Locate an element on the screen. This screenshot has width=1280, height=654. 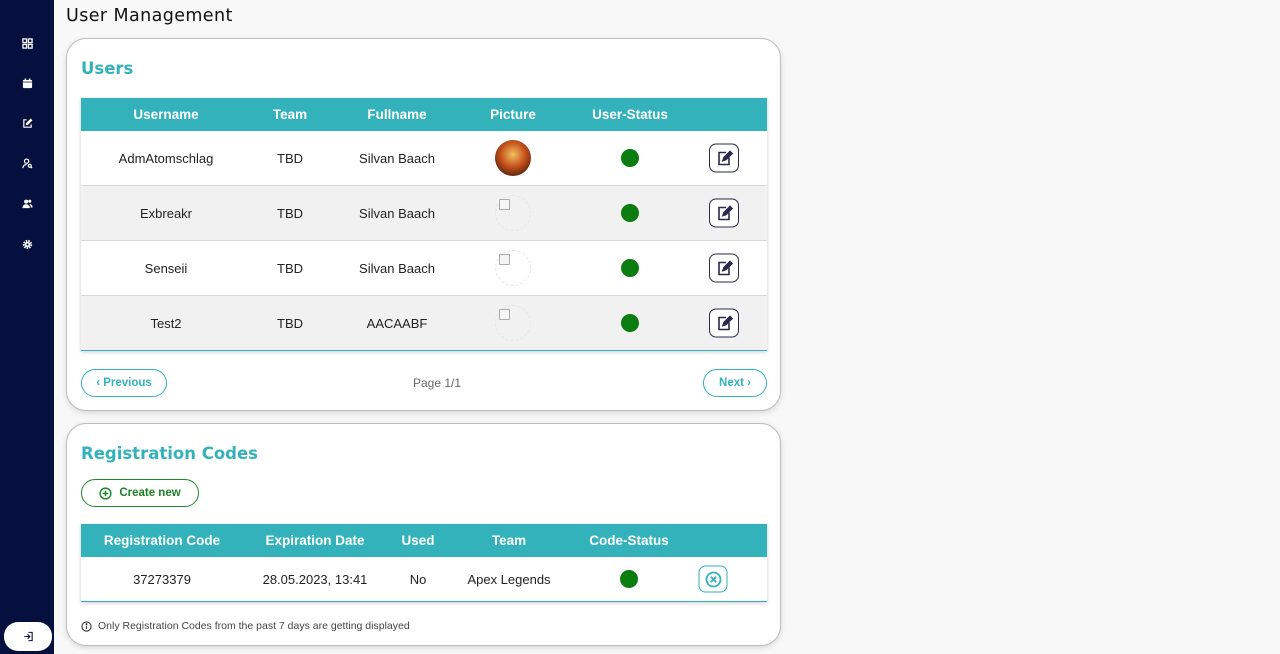
close-circle-icon is located at coordinates (713, 579).